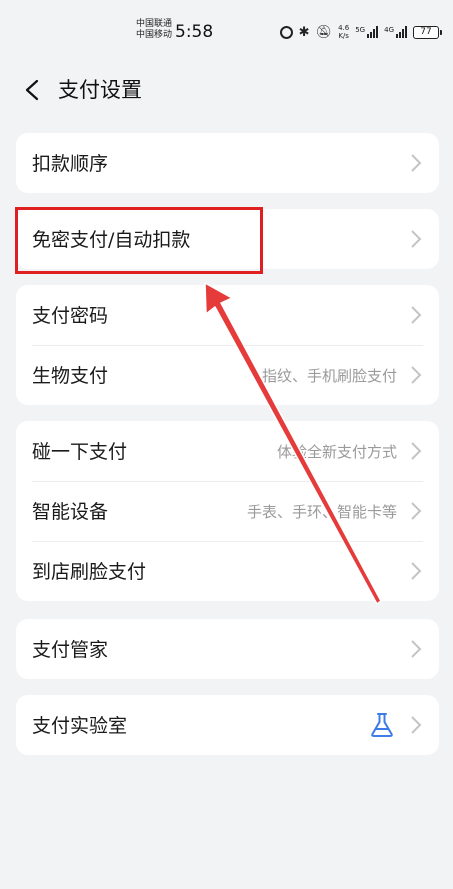 The height and width of the screenshot is (889, 453). I want to click on section-card: 支付密码 生物支付 指纹、手机刷脸支付, so click(227, 345).